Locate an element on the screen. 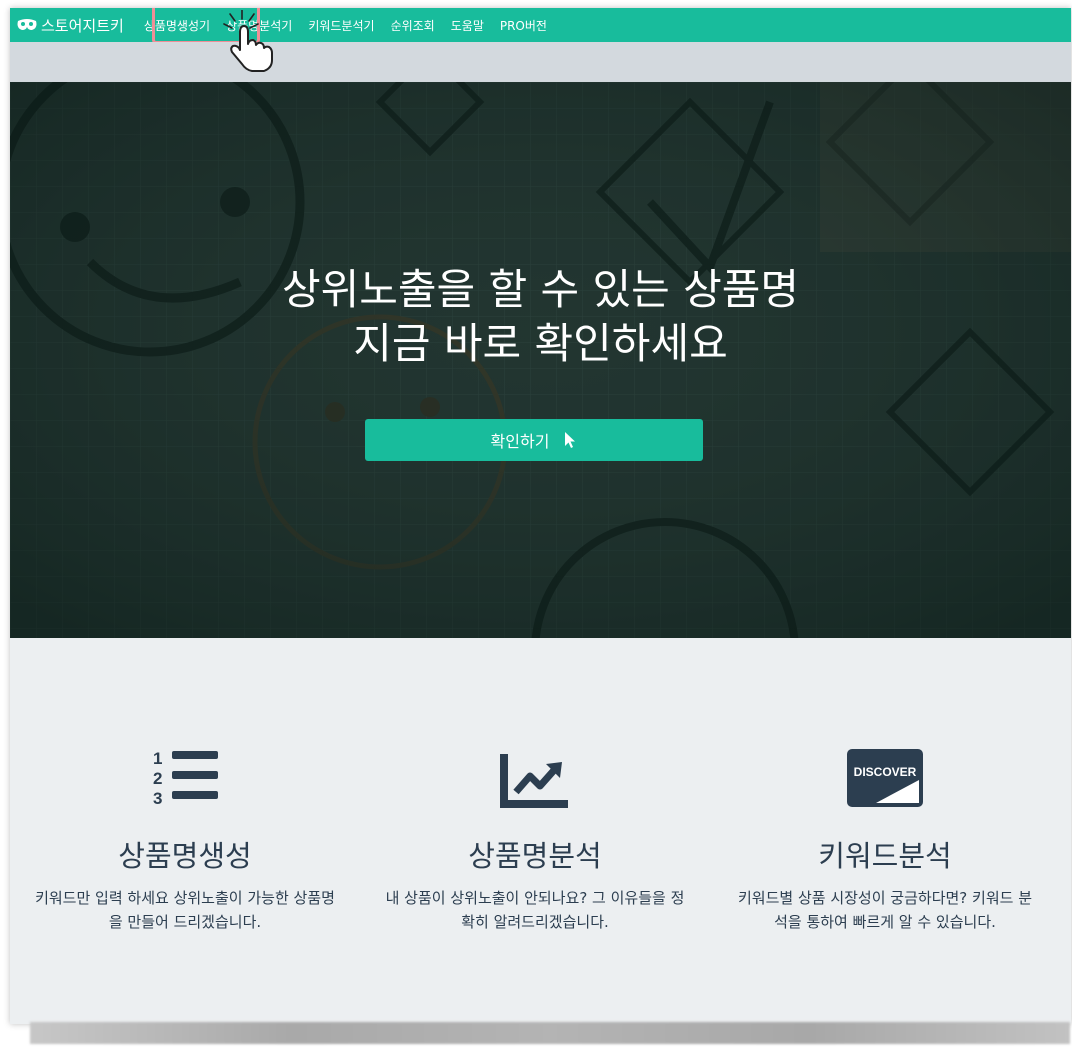 This screenshot has height=1059, width=1072. feature-description: 키워드만 입력 하세요 상위노출이 가능한 상품명을 만들어 드리겠습니다. is located at coordinates (185, 910).